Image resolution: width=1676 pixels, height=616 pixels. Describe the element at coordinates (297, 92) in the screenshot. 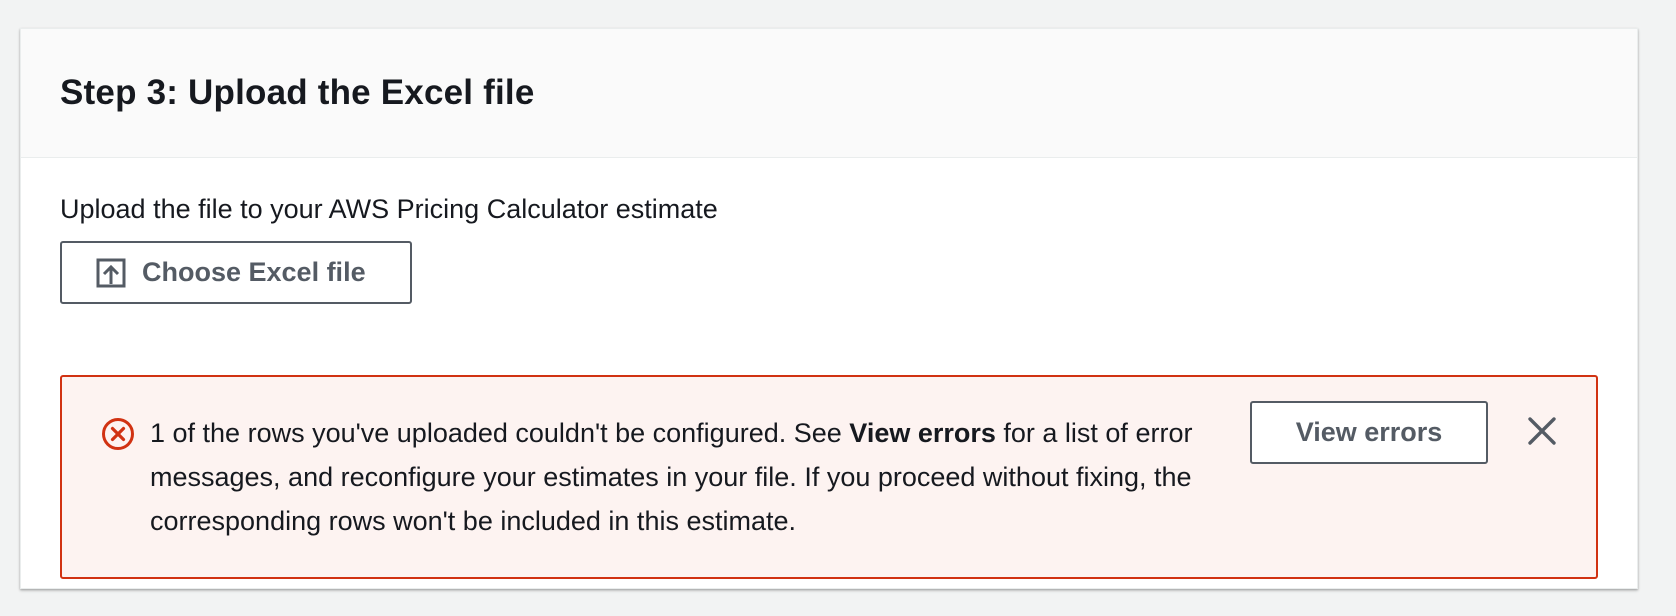

I see `panel-title: Step 3: Upload the Excel file` at that location.